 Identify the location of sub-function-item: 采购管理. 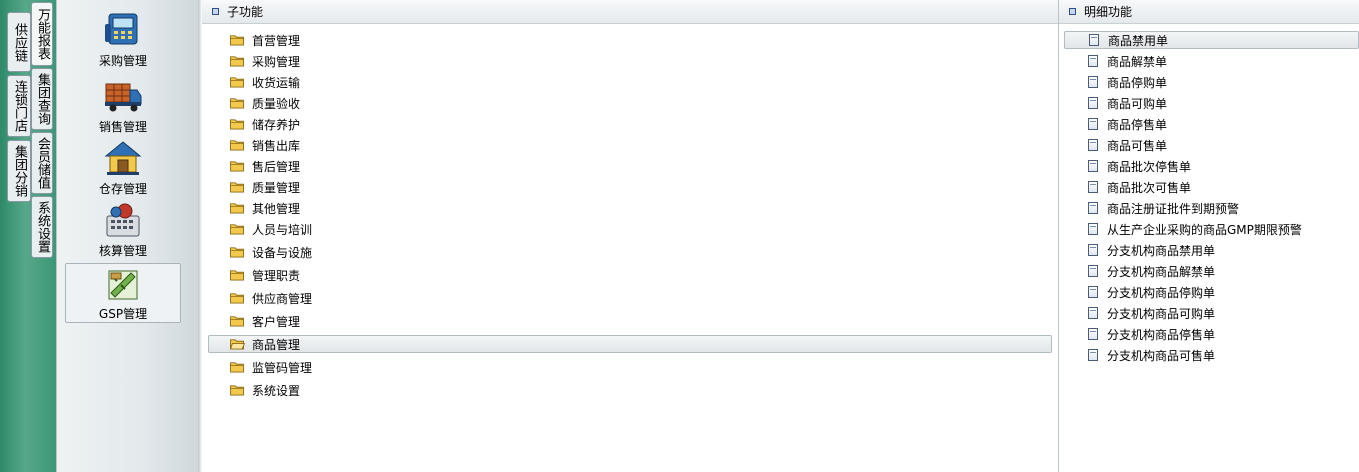
(379, 61).